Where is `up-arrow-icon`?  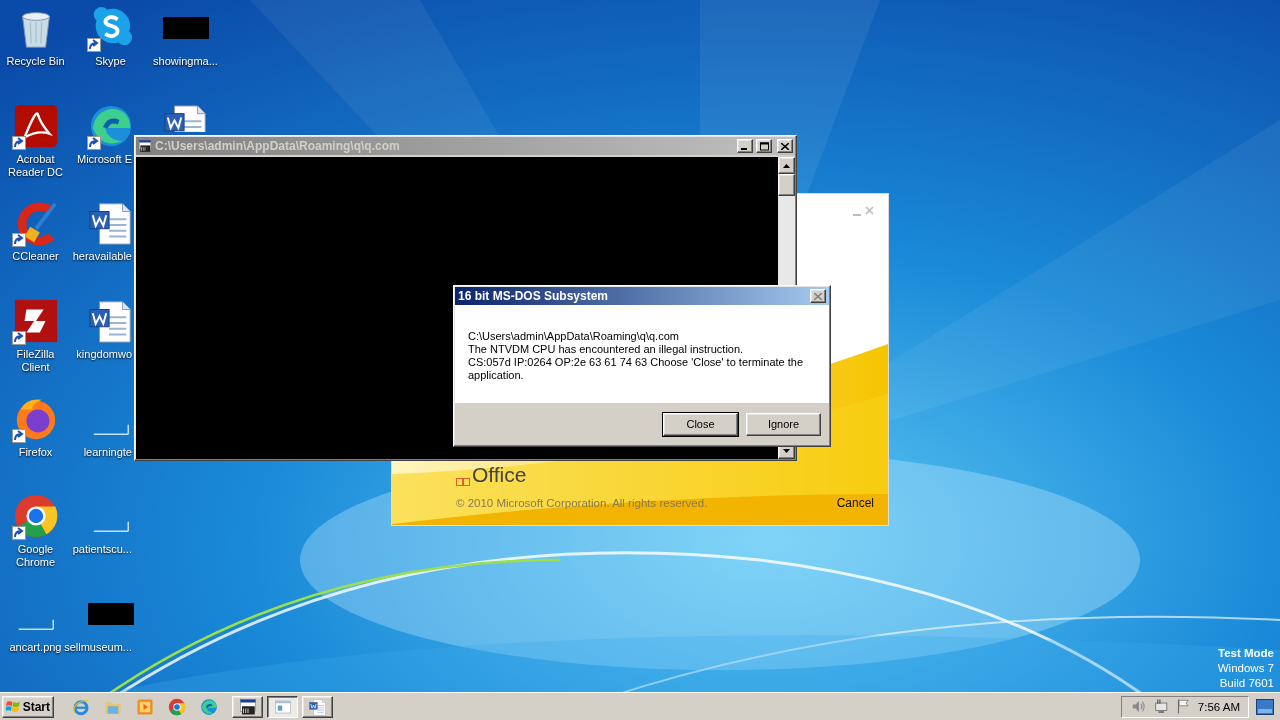
up-arrow-icon is located at coordinates (786, 165).